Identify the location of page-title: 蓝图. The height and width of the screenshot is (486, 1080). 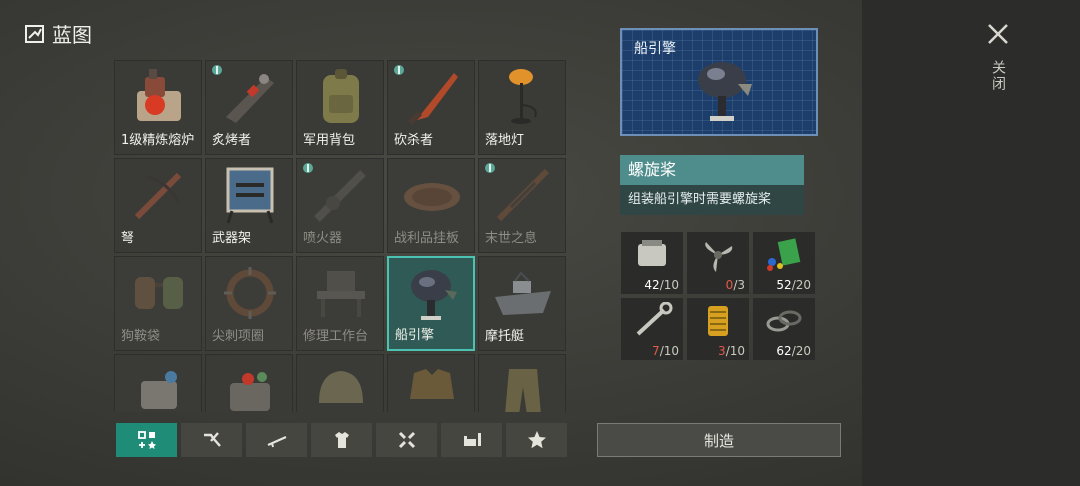
(58, 33).